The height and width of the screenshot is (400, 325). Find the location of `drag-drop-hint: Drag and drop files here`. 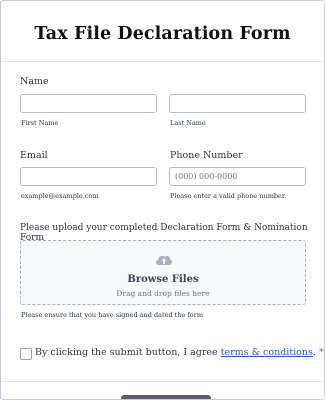

drag-drop-hint: Drag and drop files here is located at coordinates (163, 293).